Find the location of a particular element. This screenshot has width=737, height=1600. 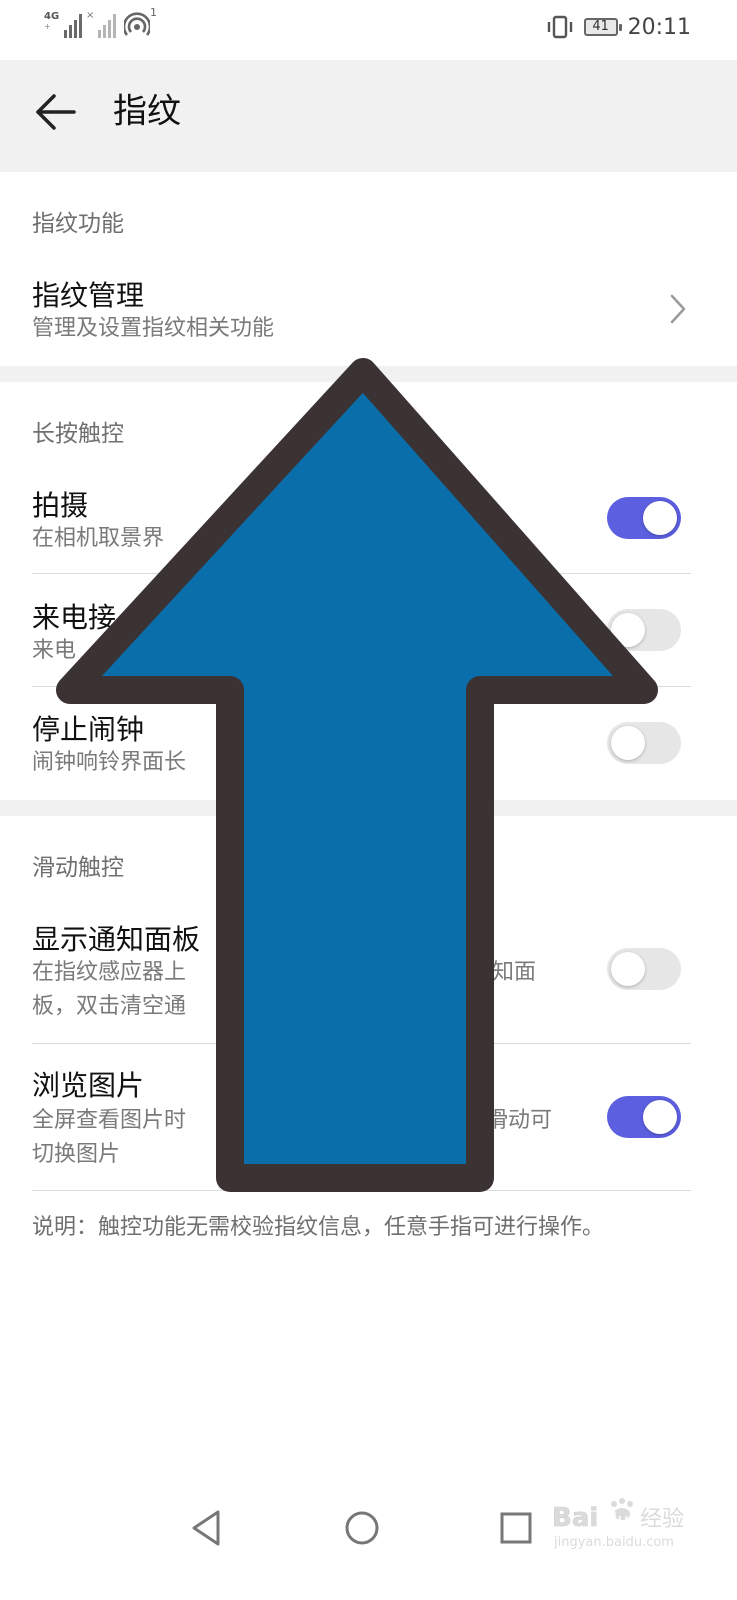

watermark-label: 经验 is located at coordinates (662, 1519).